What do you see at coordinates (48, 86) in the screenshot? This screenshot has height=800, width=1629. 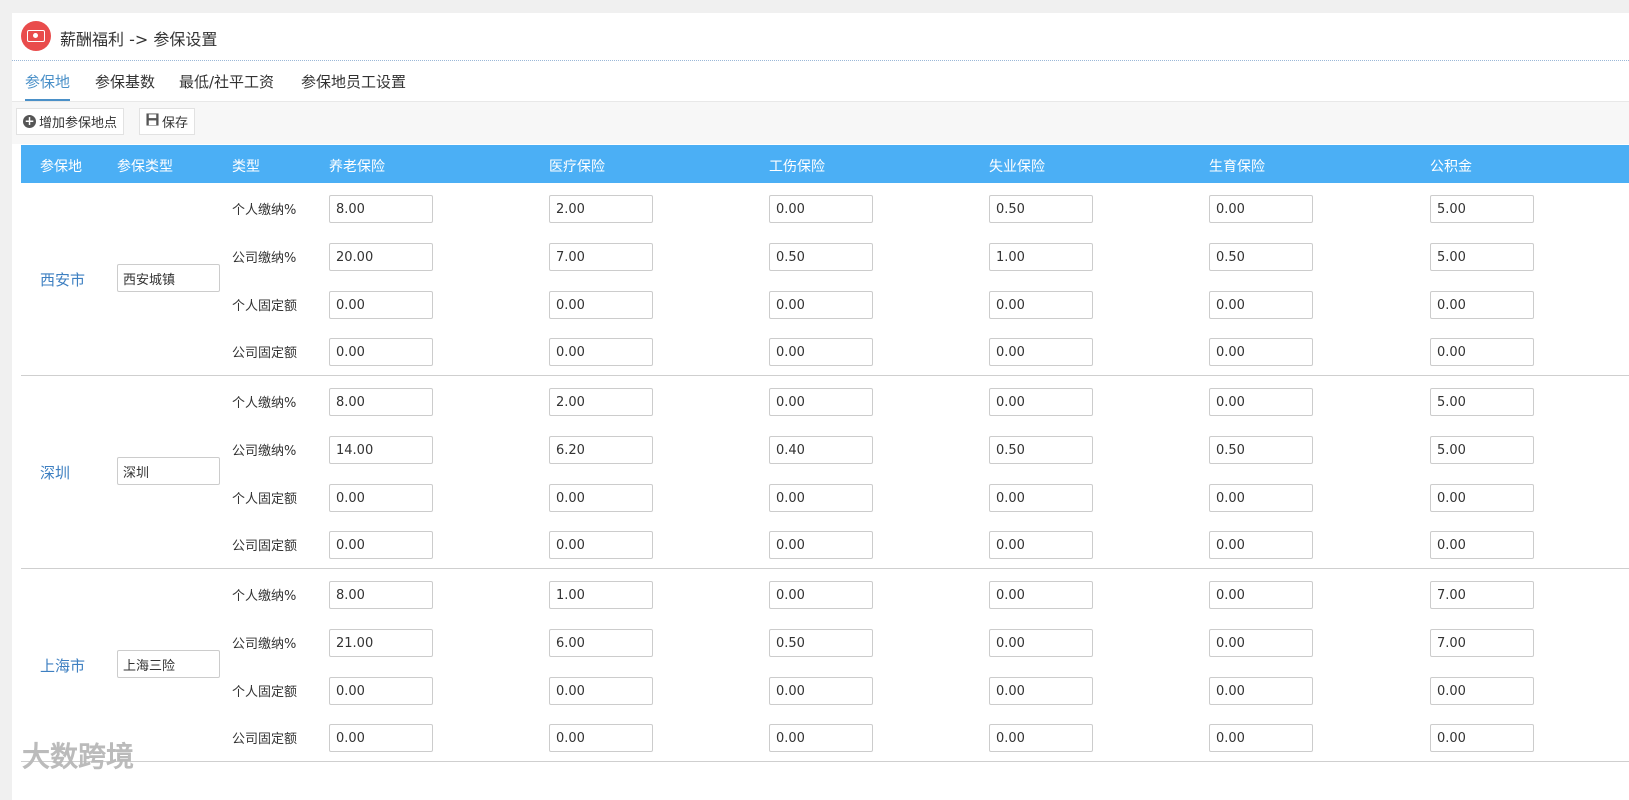 I see `tab-insurance-location: 参保地` at bounding box center [48, 86].